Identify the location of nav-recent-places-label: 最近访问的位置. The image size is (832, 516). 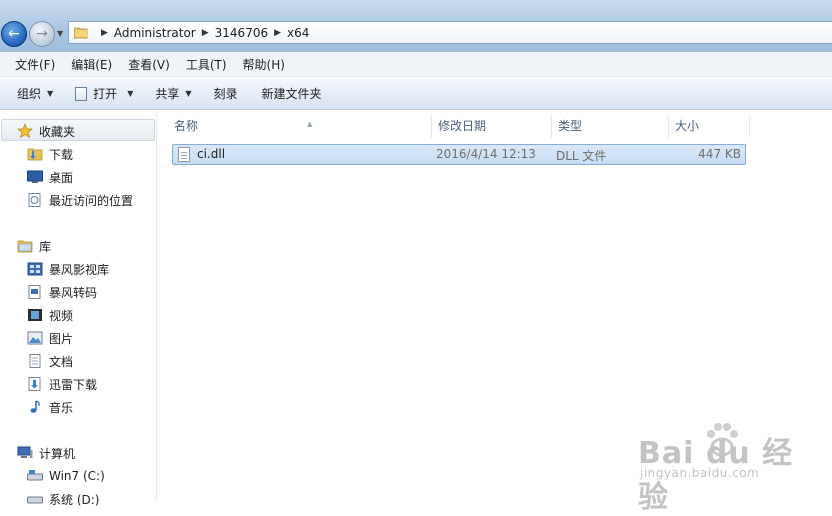
(91, 200).